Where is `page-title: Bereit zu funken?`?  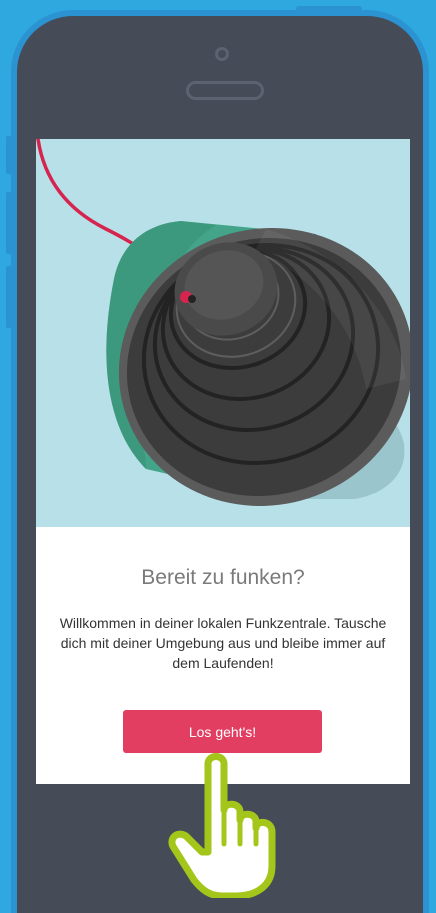
page-title: Bereit zu funken? is located at coordinates (223, 577).